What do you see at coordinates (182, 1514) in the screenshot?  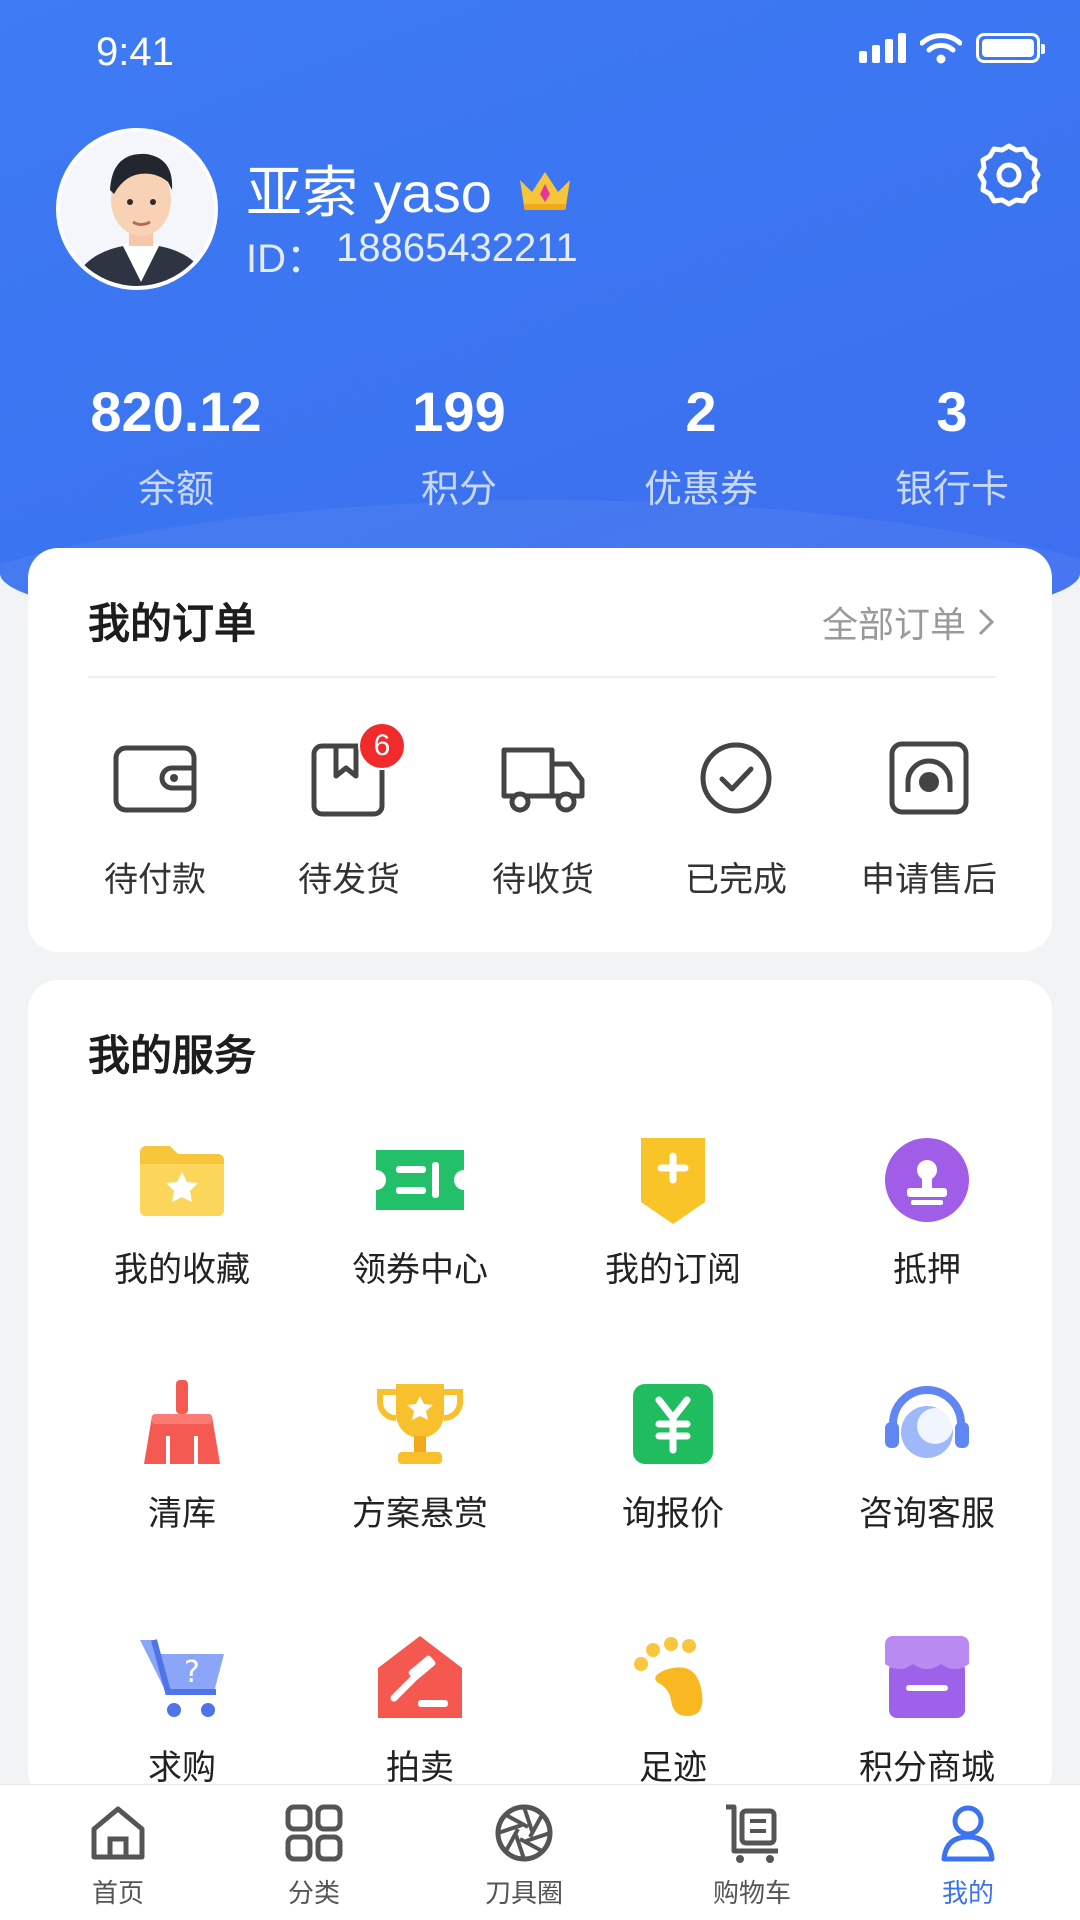 I see `service-label: 清库` at bounding box center [182, 1514].